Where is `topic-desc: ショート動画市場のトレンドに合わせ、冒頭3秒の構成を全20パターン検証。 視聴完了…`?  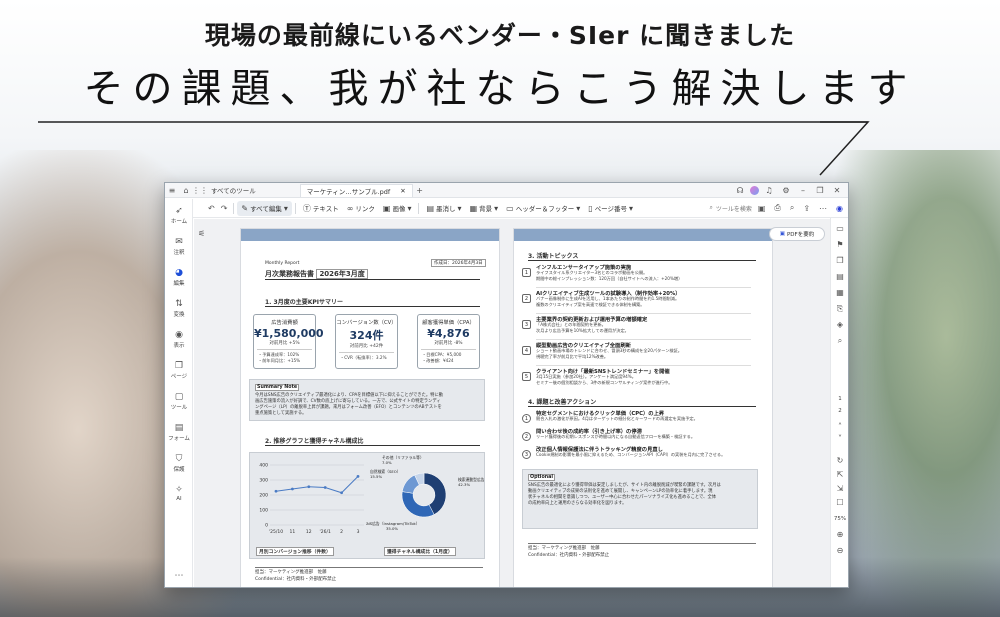
topic-desc: ショート動画市場のトレンドに合わせ、冒頭3秒の構成を全20パターン検証。 視聴完了… is located at coordinates (609, 353).